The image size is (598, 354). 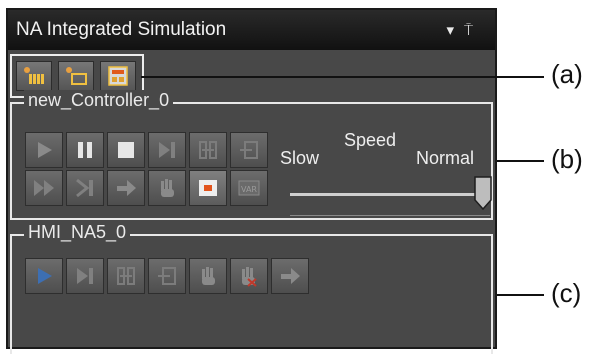 I want to click on callout-c: (c), so click(x=566, y=293).